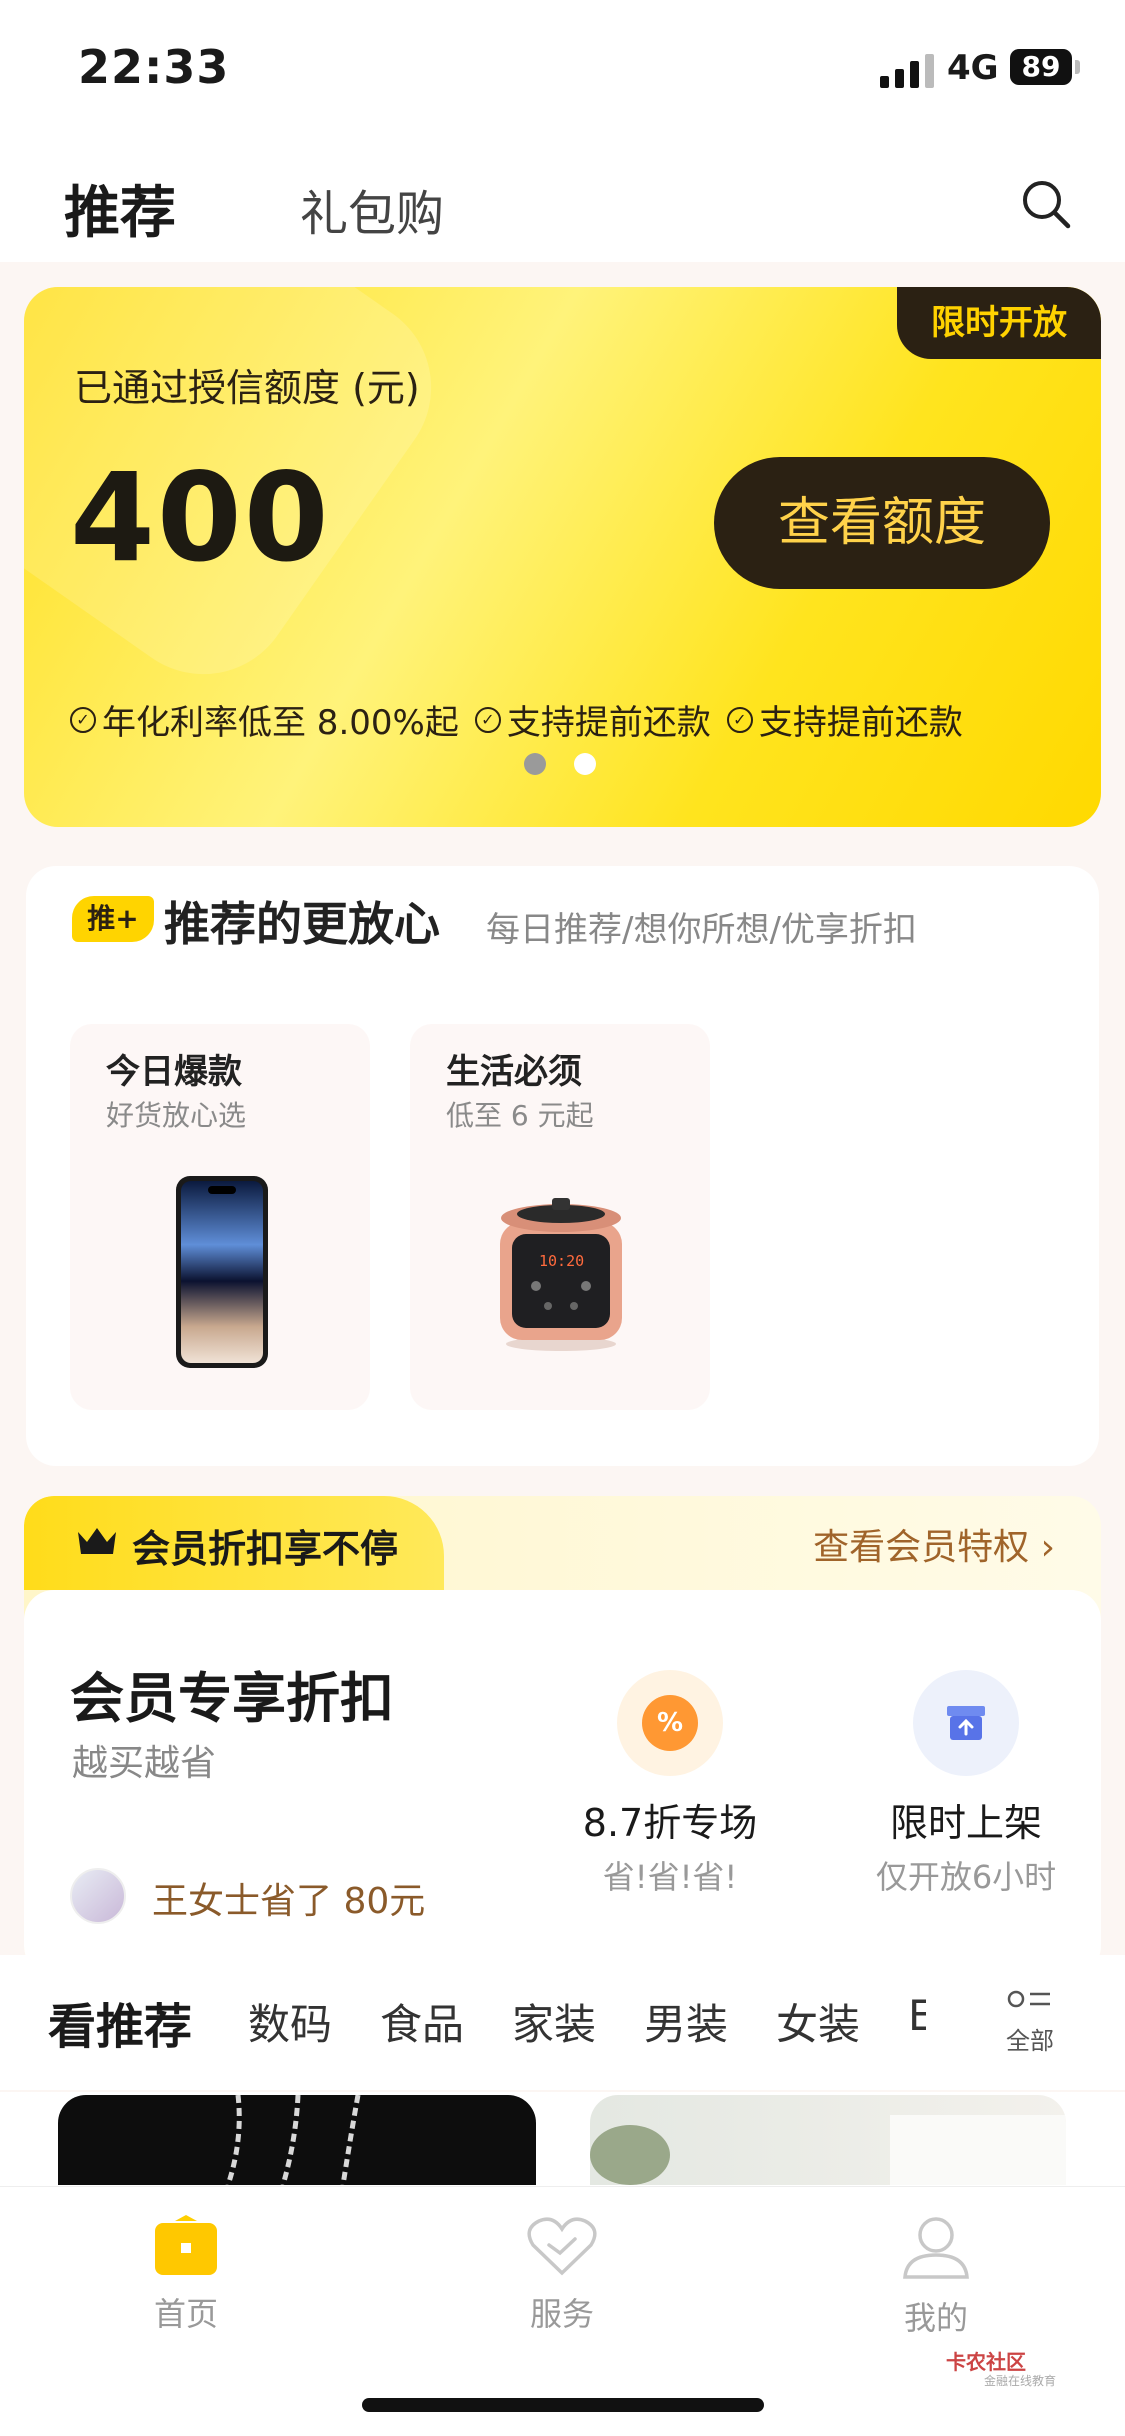 The height and width of the screenshot is (2436, 1125). What do you see at coordinates (97, 1541) in the screenshot?
I see `crown-icon` at bounding box center [97, 1541].